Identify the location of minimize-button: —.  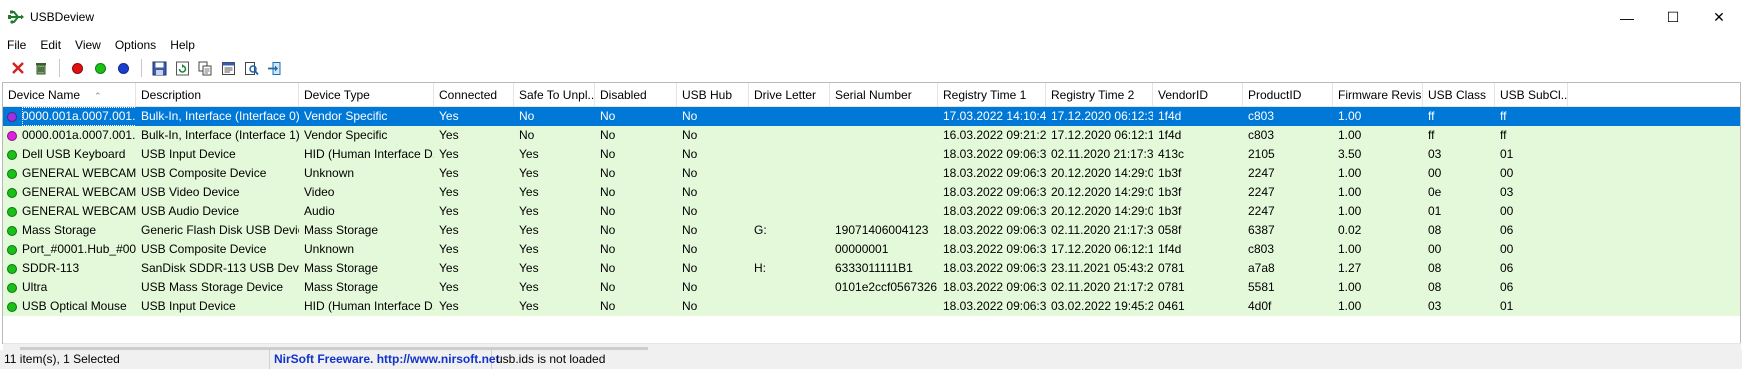
(1627, 17).